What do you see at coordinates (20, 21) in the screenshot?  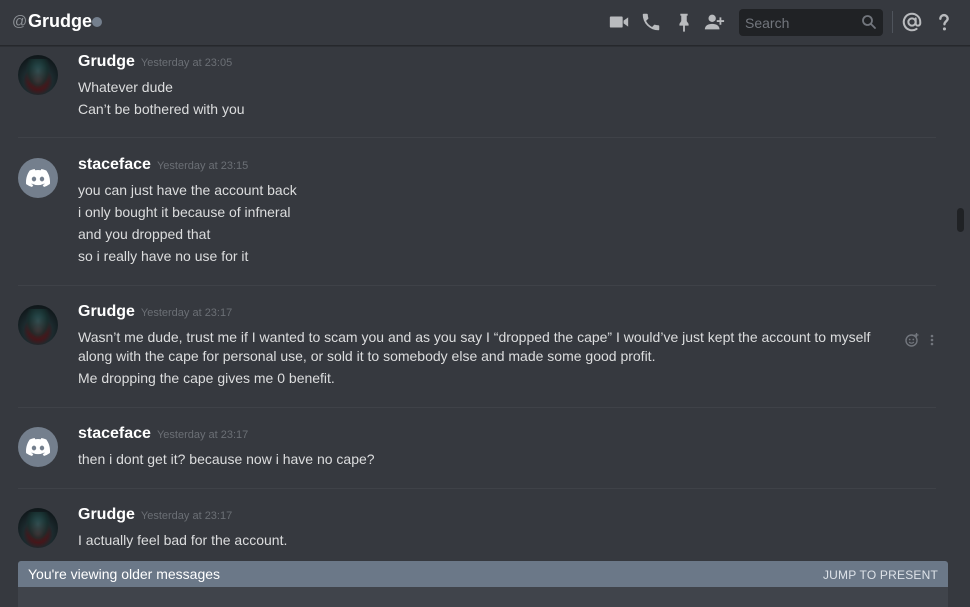 I see `at-symbol: @` at bounding box center [20, 21].